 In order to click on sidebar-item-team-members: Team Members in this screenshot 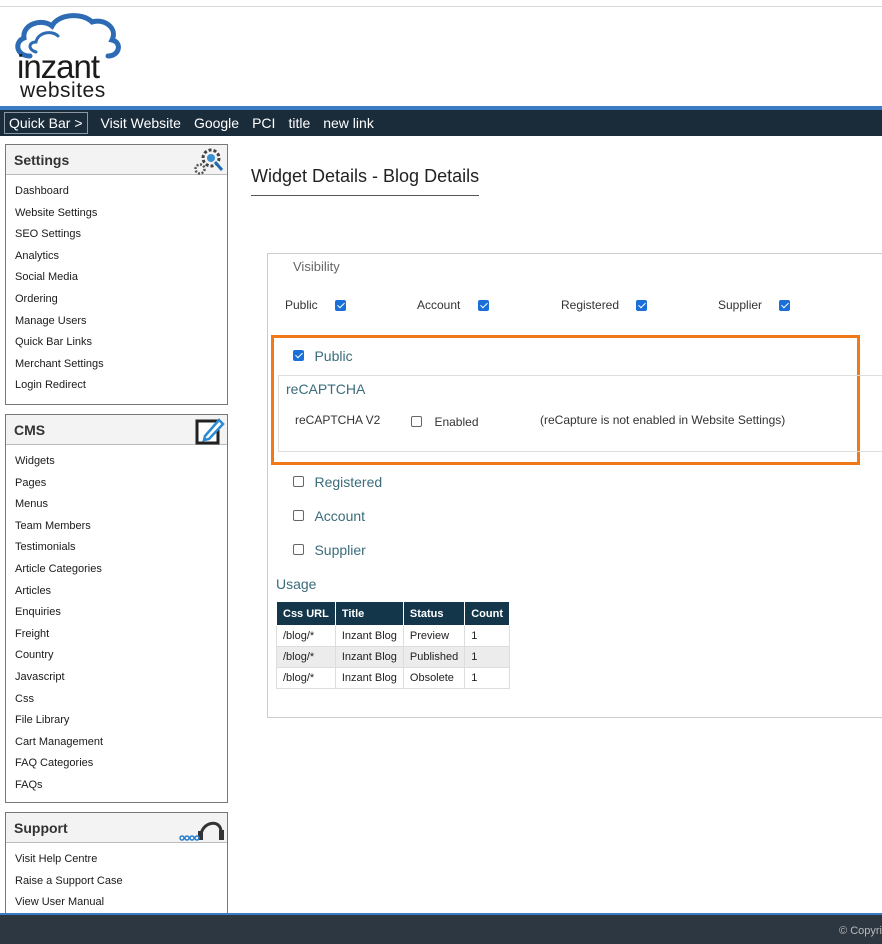, I will do `click(121, 527)`.